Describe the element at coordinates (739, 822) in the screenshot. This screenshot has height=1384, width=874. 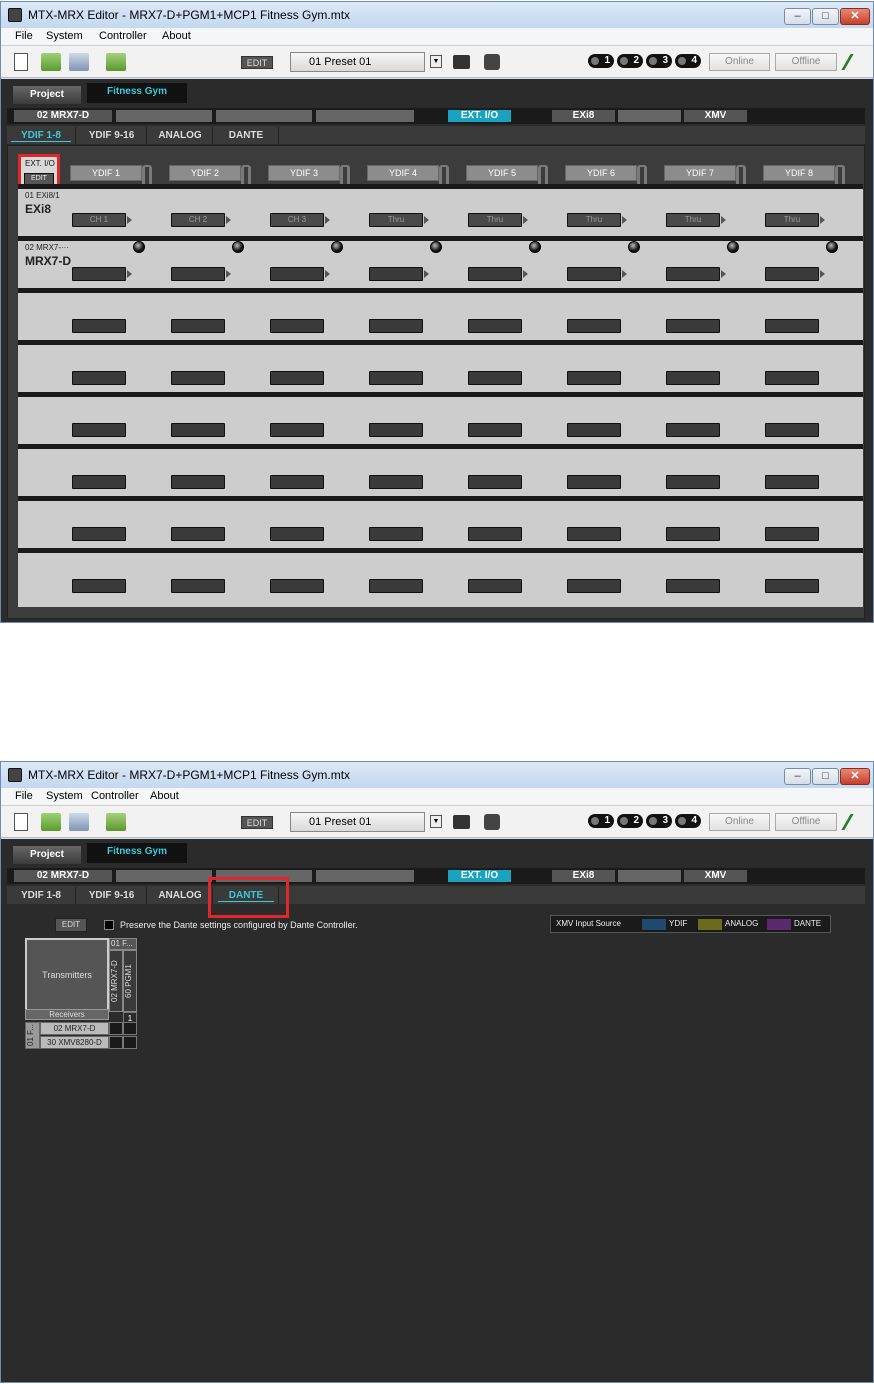
I see `online-button: Online` at that location.